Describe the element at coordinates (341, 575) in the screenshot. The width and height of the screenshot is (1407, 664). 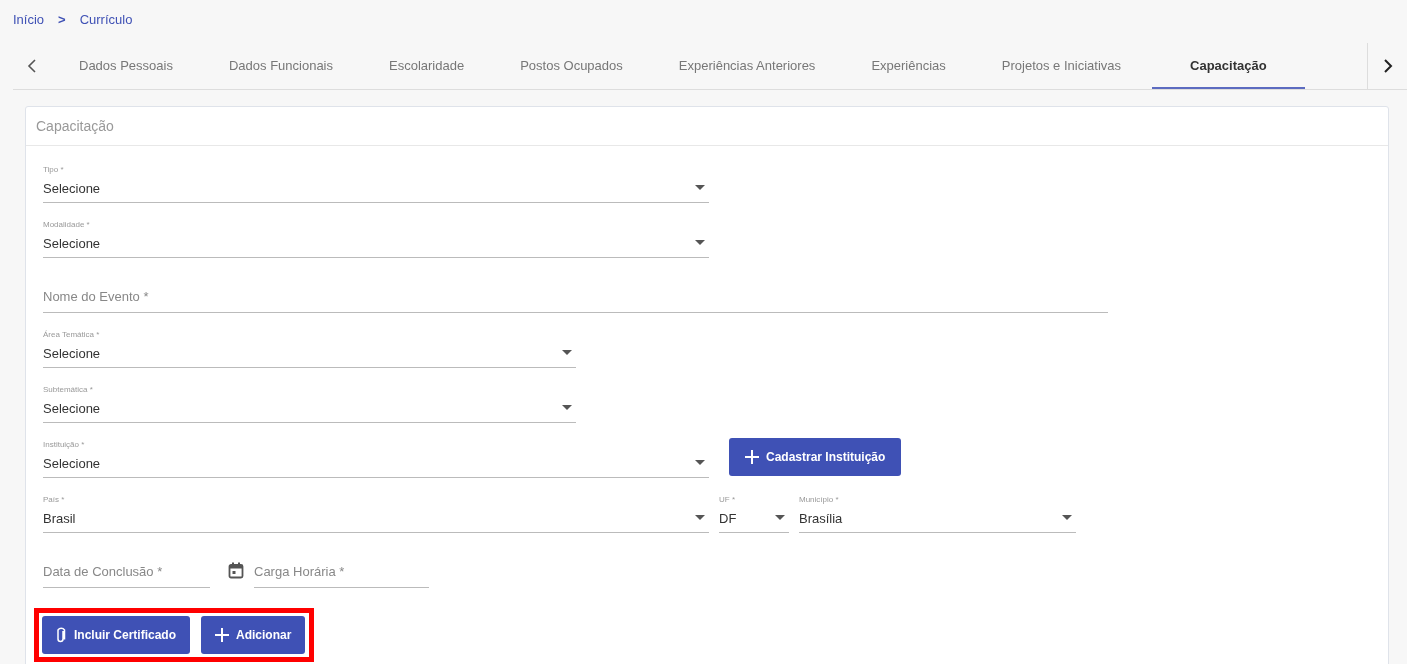
I see `input-field: Carga Horária *` at that location.